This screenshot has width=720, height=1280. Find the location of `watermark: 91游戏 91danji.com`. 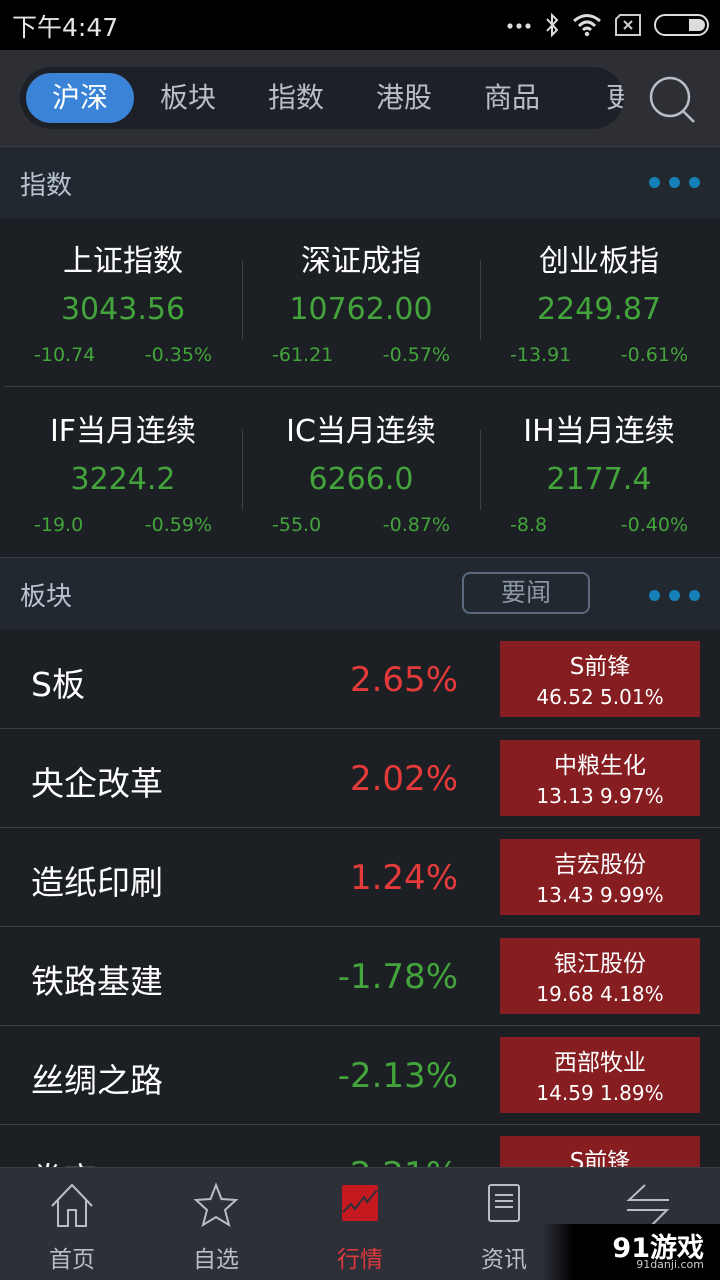

watermark: 91游戏 91danji.com is located at coordinates (631, 1252).